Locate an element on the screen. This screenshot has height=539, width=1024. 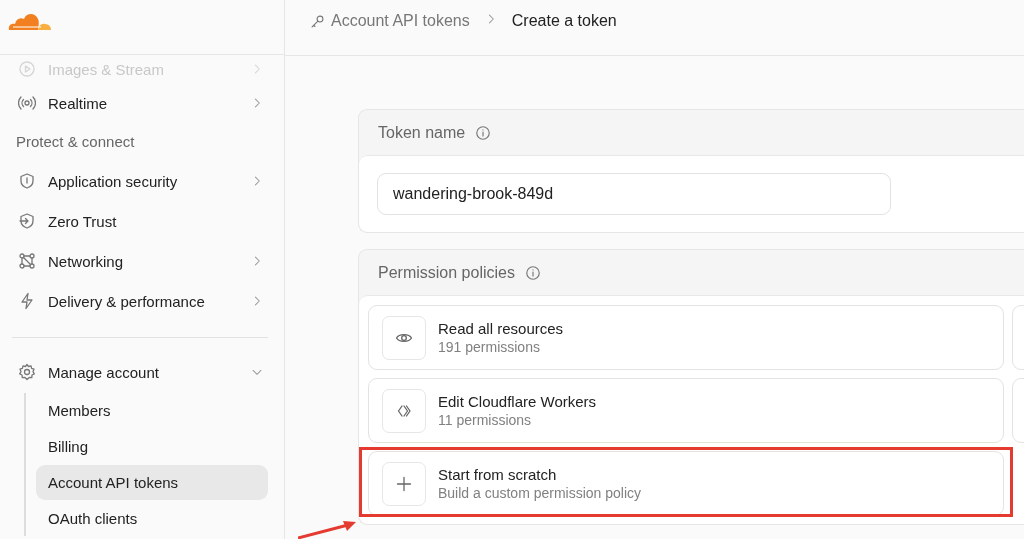
policy-subtitle: Build a custom permission policy is located at coordinates (540, 493).